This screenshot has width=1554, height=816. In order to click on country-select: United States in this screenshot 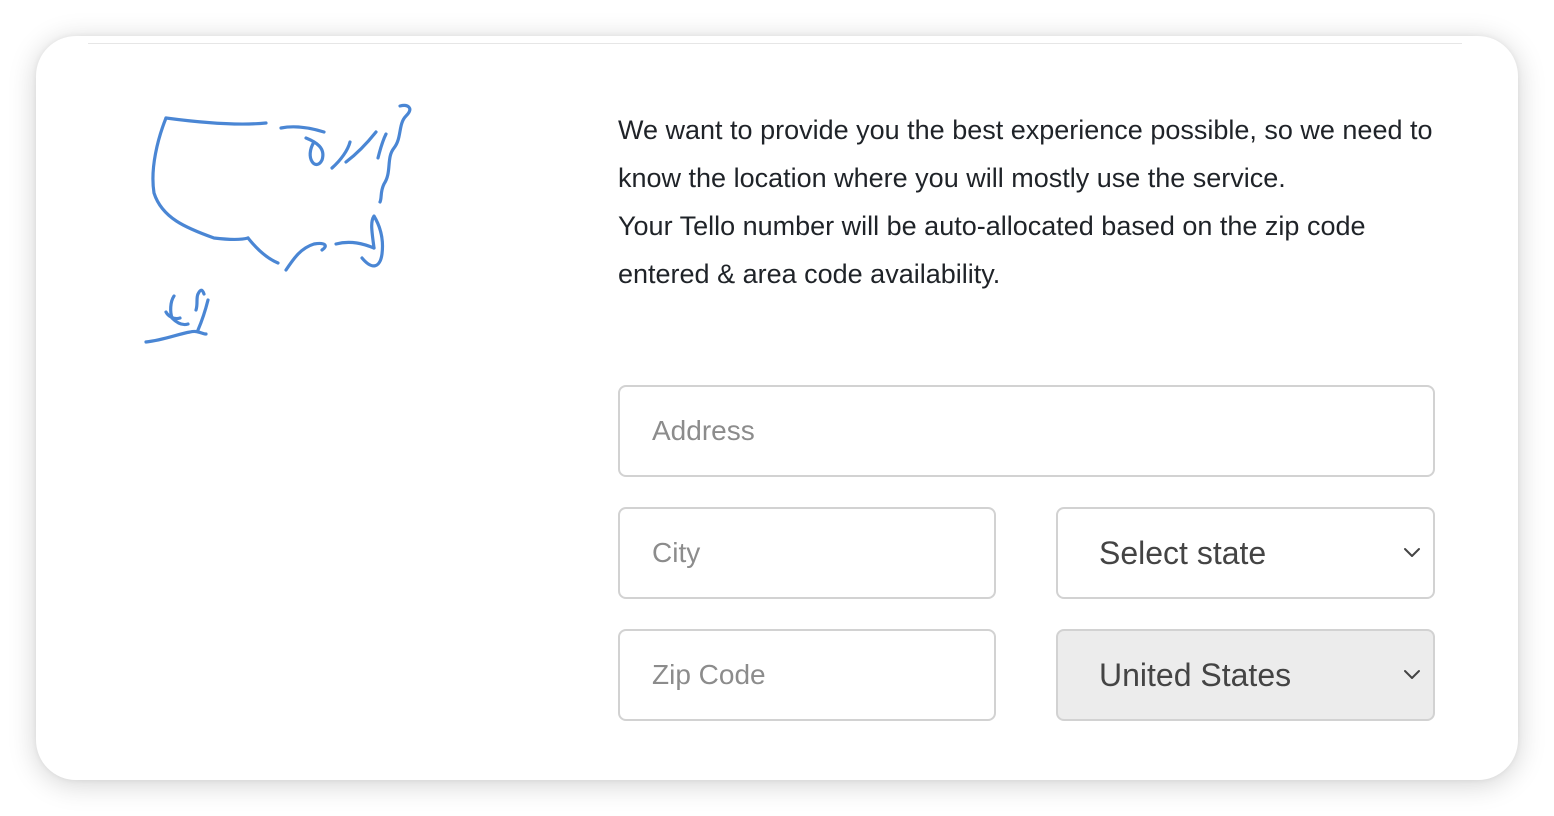, I will do `click(1245, 675)`.